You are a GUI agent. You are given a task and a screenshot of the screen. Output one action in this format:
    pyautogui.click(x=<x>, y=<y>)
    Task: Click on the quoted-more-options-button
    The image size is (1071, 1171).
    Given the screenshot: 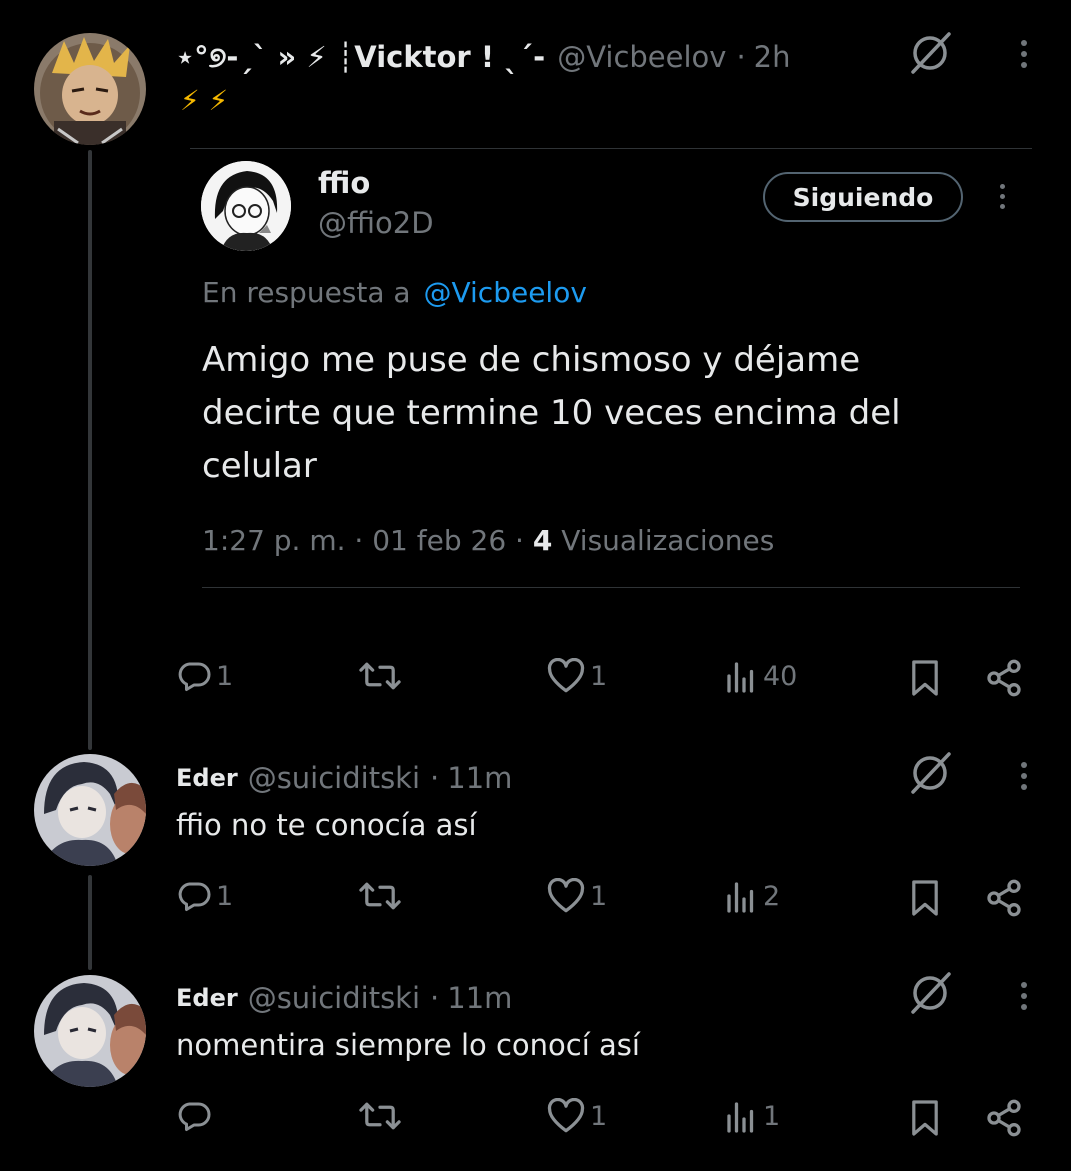 What is the action you would take?
    pyautogui.click(x=1002, y=196)
    